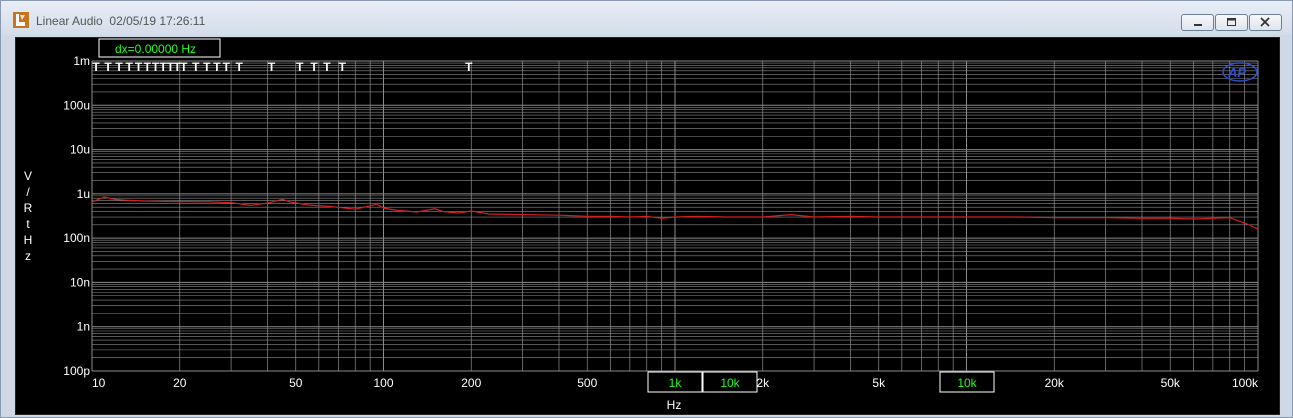  Describe the element at coordinates (282, 67) in the screenshot. I see `frequency-markers: TTTTTTTTTTTTTTTTTTTTTT` at that location.